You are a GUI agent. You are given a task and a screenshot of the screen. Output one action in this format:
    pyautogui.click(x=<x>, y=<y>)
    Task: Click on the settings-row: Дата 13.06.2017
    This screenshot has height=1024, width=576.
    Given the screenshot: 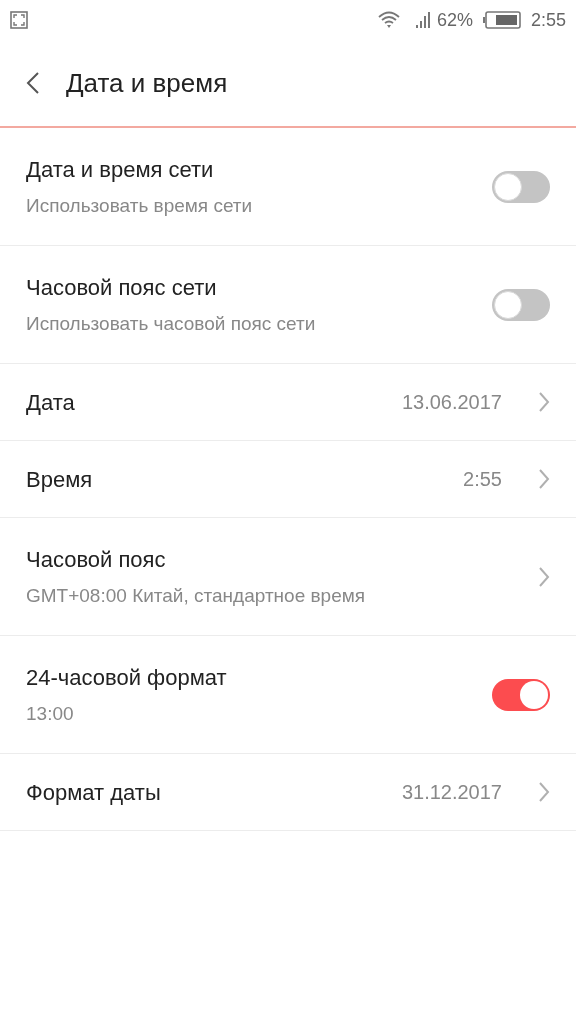 What is the action you would take?
    pyautogui.click(x=288, y=402)
    